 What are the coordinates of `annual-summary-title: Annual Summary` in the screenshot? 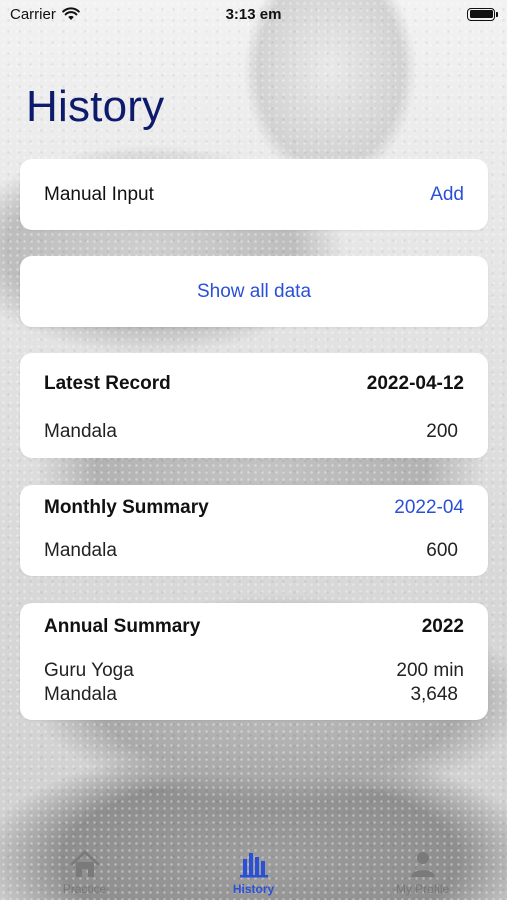 It's located at (122, 626).